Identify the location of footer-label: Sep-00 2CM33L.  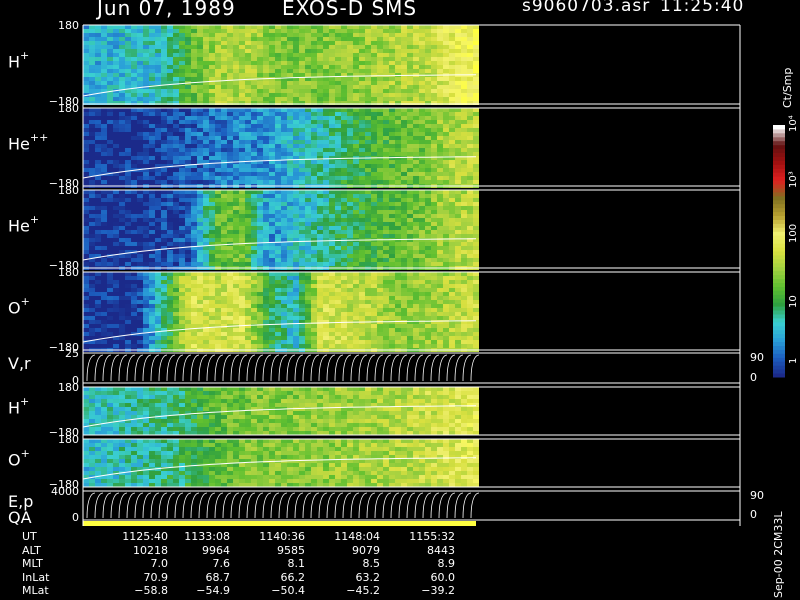
(778, 555).